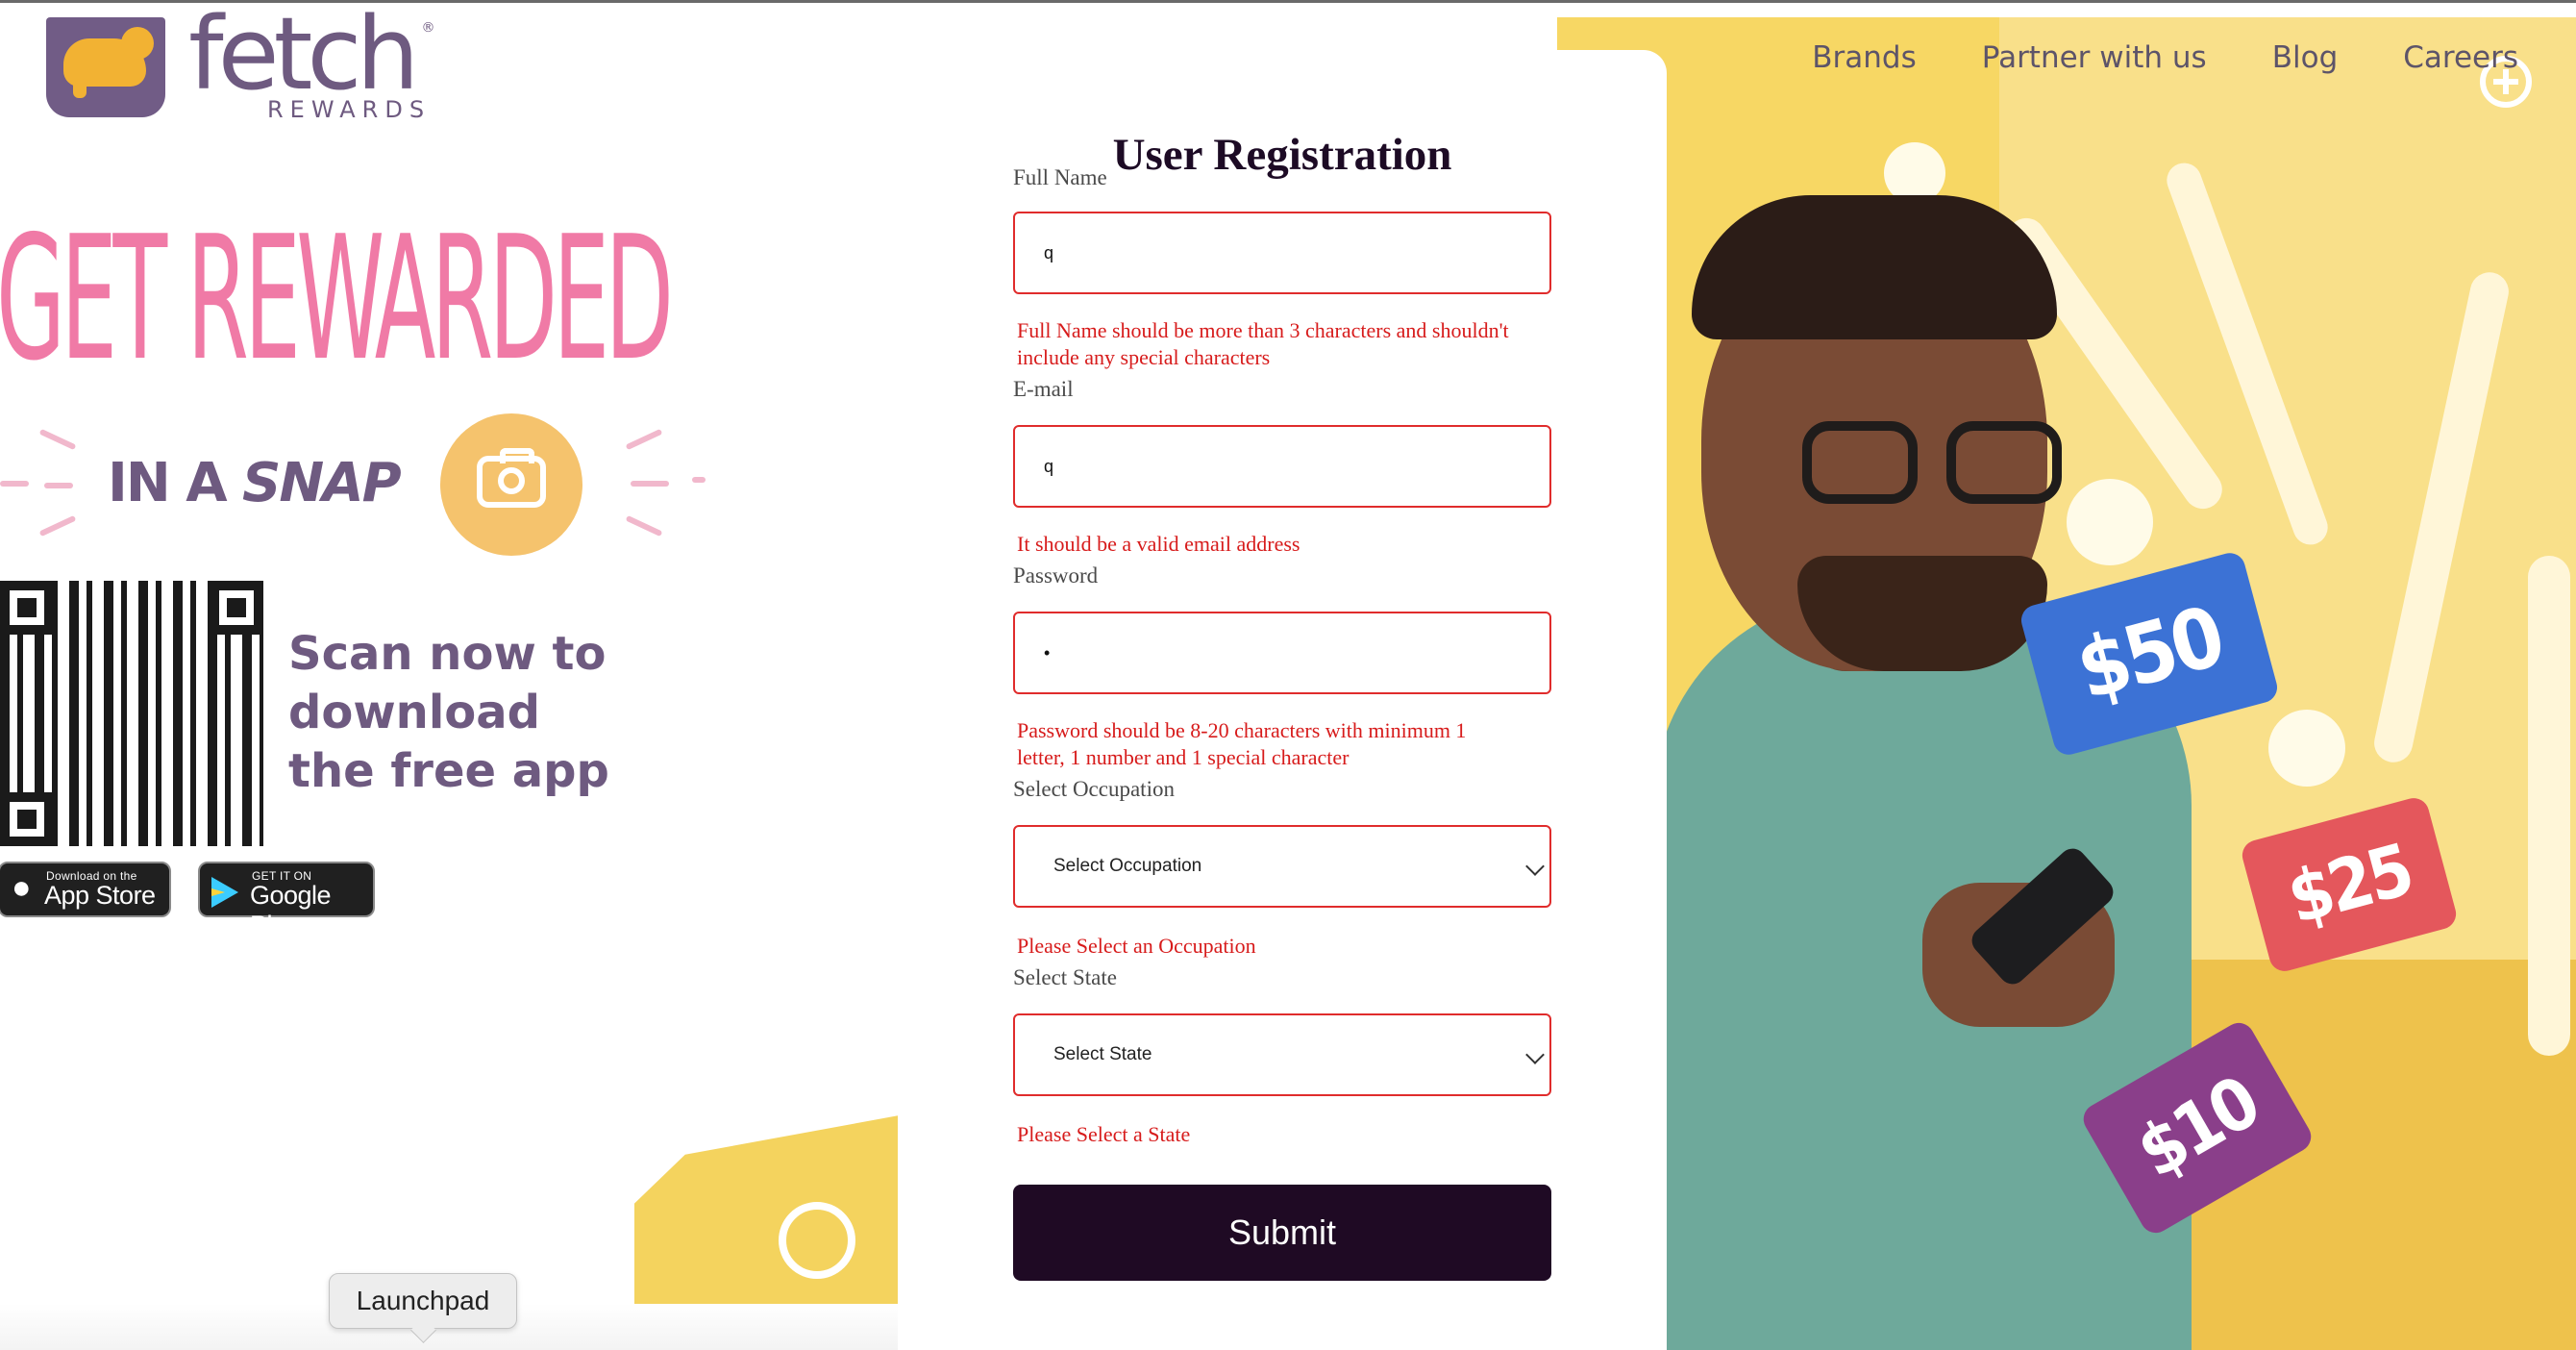 This screenshot has width=2576, height=1350. I want to click on nav-partner-with-us: Partner with us, so click(2095, 58).